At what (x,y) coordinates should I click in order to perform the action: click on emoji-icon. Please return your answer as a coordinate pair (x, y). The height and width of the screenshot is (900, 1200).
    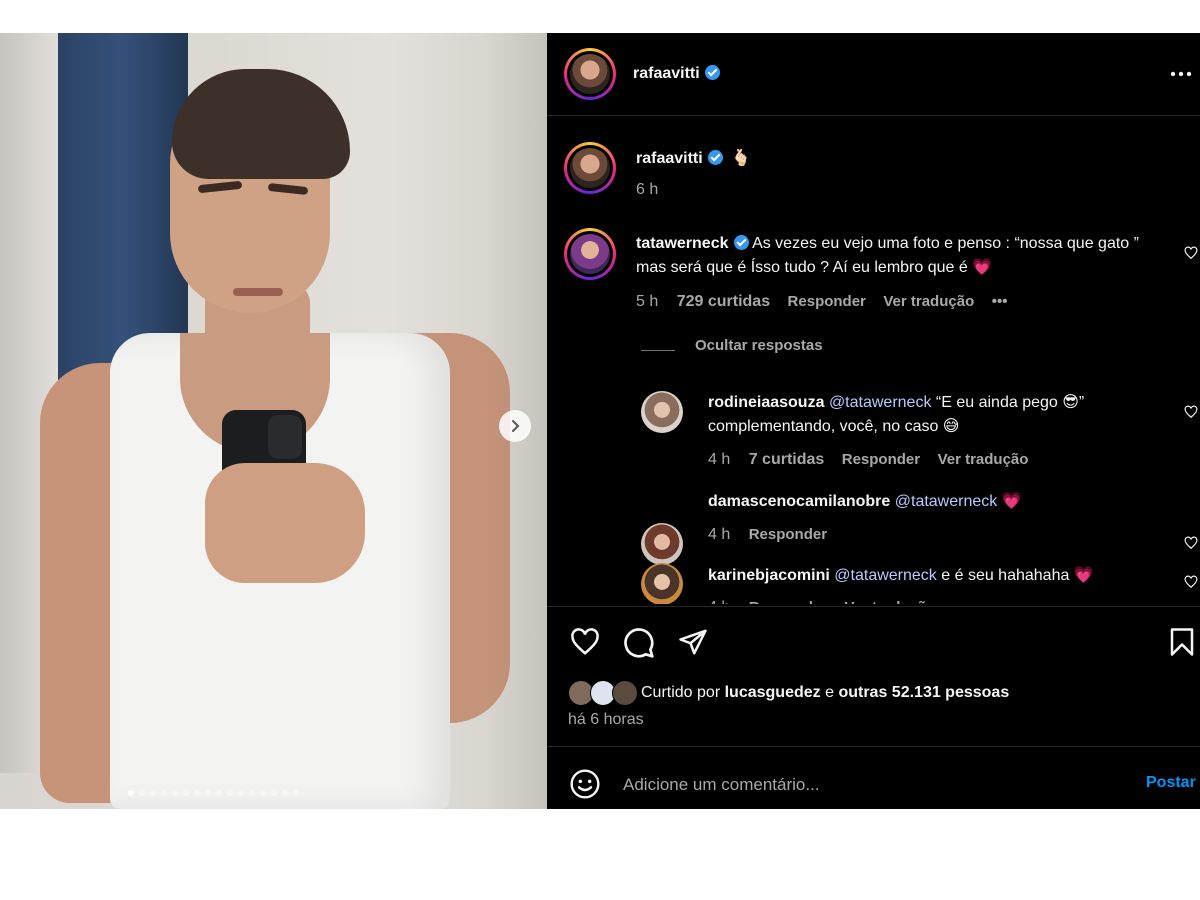
    Looking at the image, I should click on (585, 784).